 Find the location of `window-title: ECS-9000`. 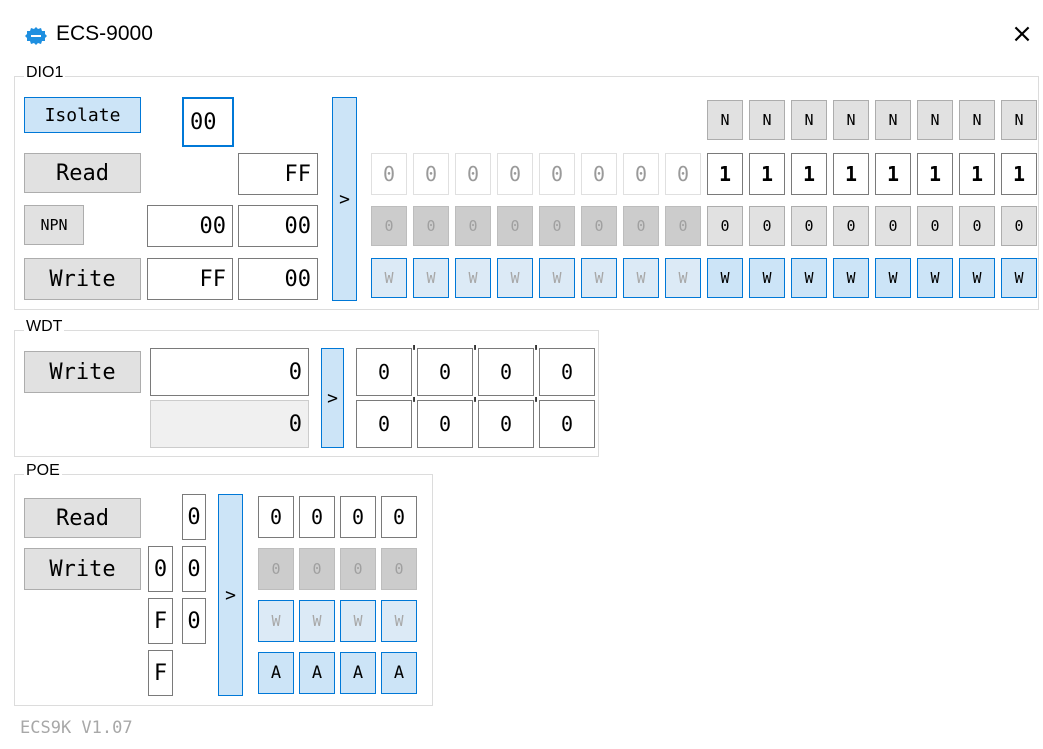

window-title: ECS-9000 is located at coordinates (104, 33).